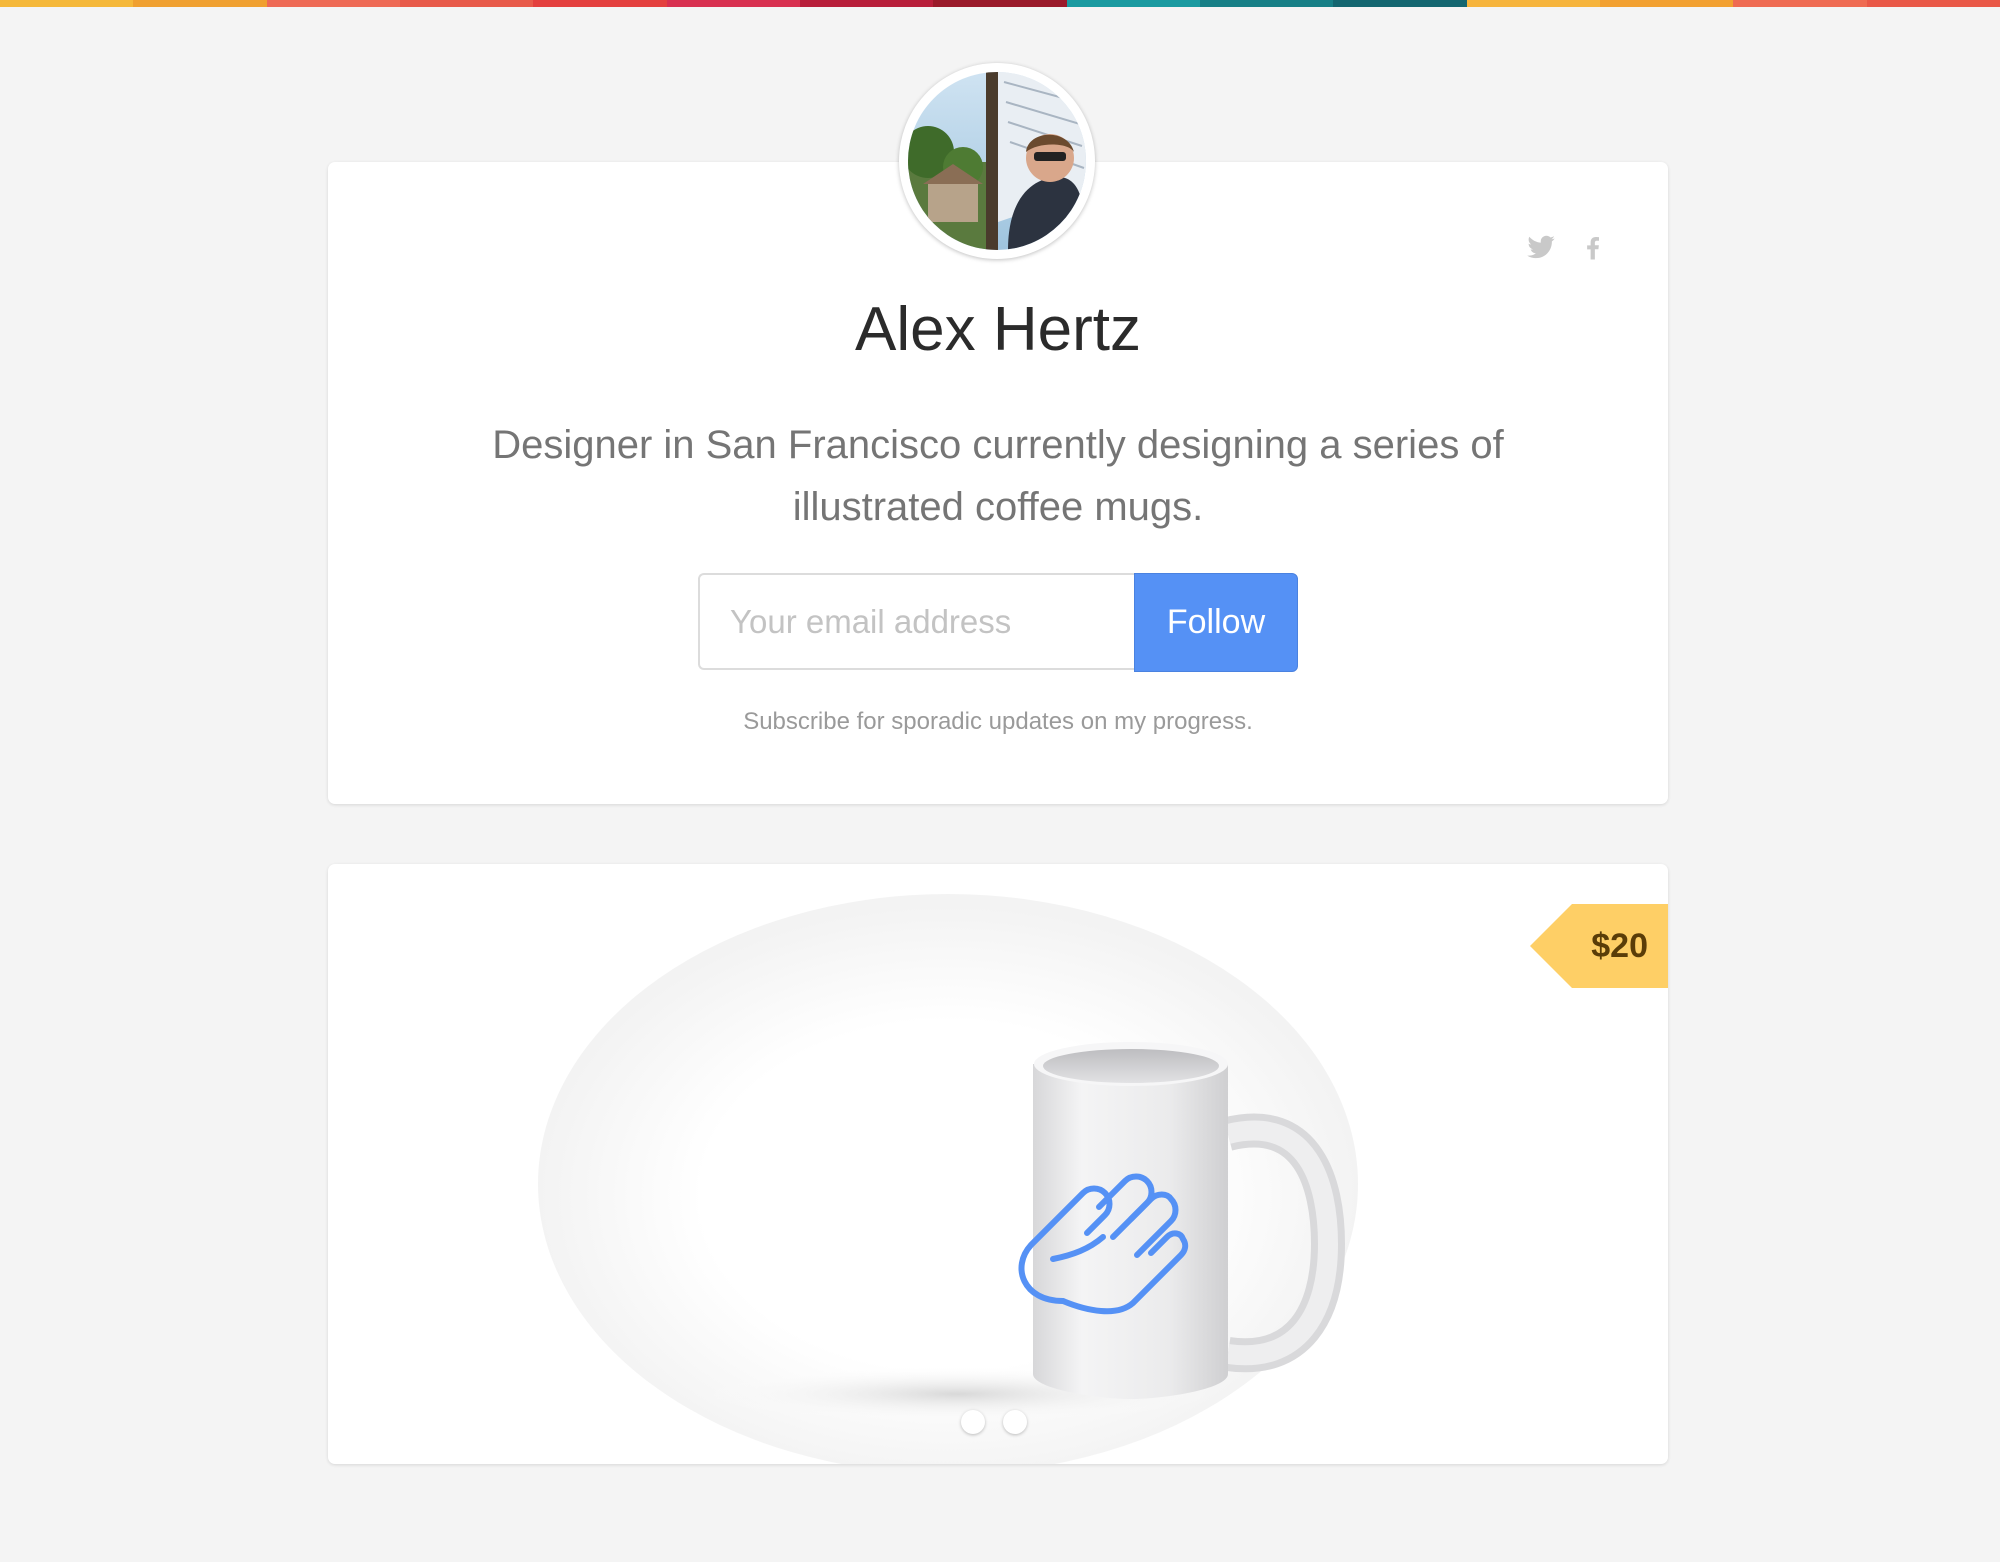 Image resolution: width=2000 pixels, height=1562 pixels. What do you see at coordinates (948, 1179) in the screenshot?
I see `mug-image` at bounding box center [948, 1179].